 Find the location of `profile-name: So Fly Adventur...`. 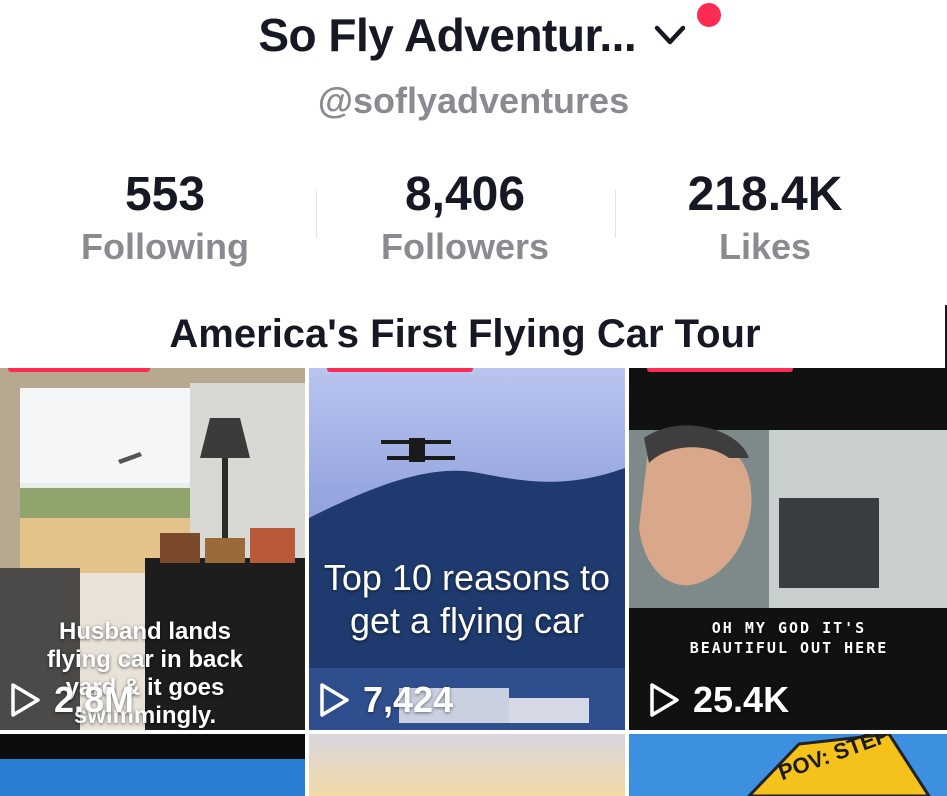

profile-name: So Fly Adventur... is located at coordinates (447, 35).